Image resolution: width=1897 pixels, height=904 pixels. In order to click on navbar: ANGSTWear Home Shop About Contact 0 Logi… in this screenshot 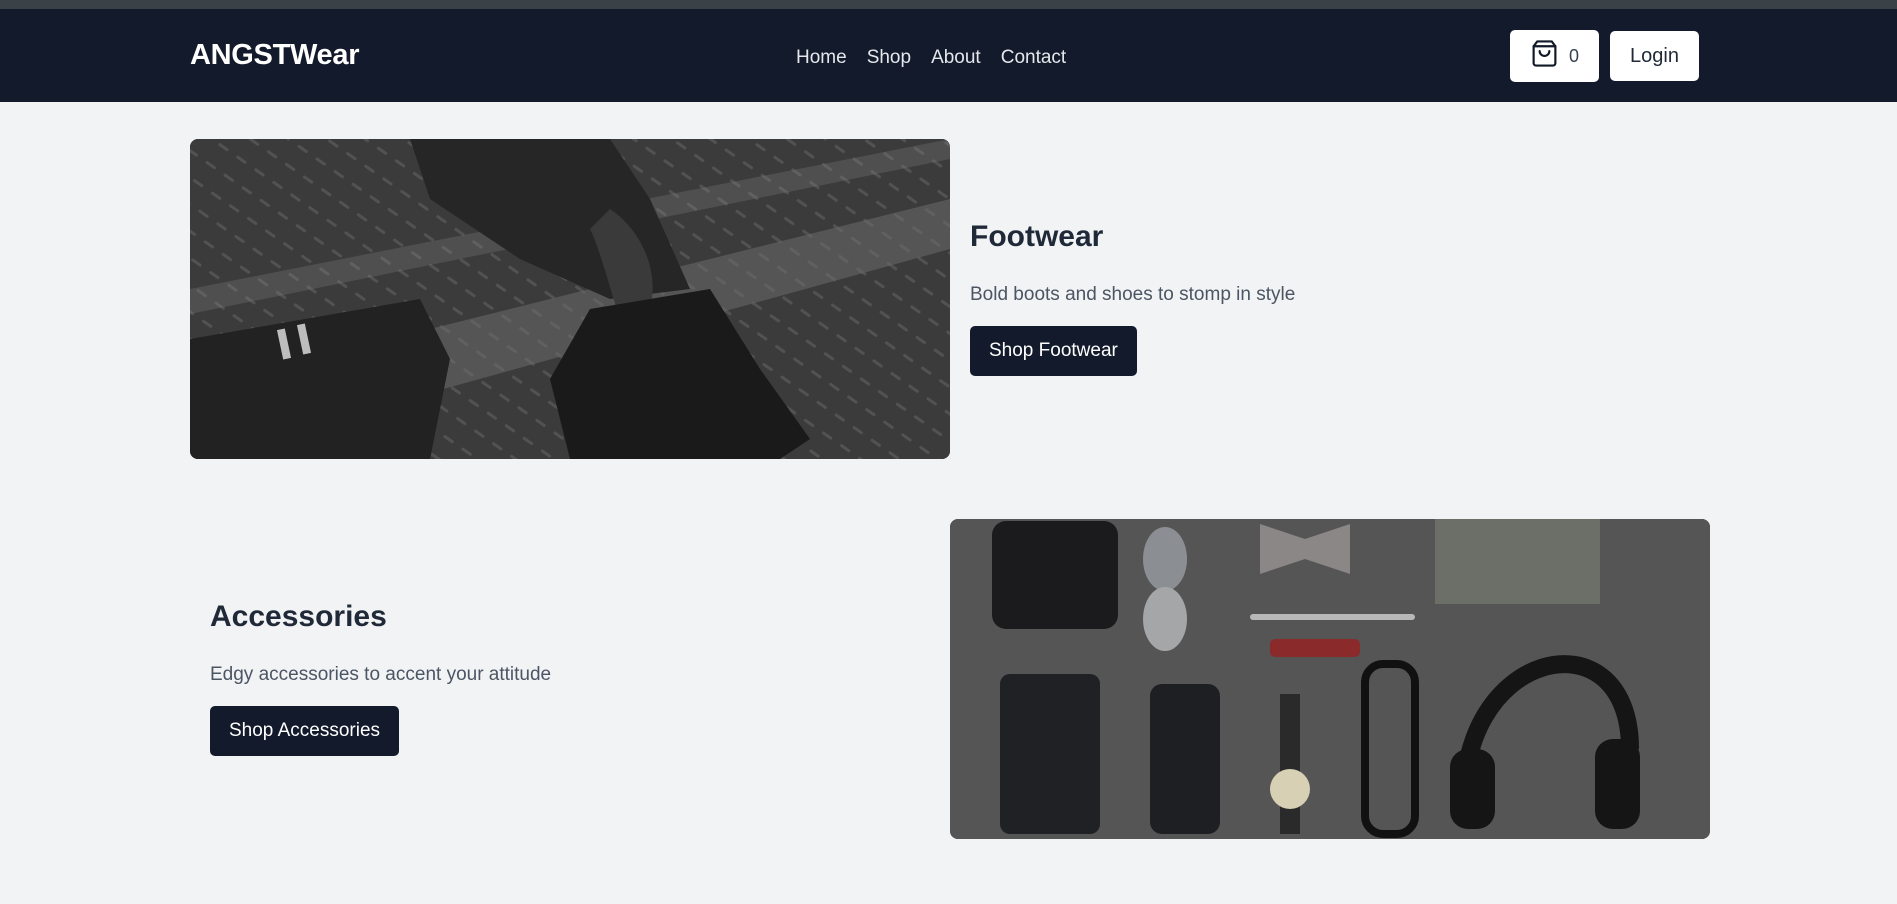, I will do `click(948, 55)`.